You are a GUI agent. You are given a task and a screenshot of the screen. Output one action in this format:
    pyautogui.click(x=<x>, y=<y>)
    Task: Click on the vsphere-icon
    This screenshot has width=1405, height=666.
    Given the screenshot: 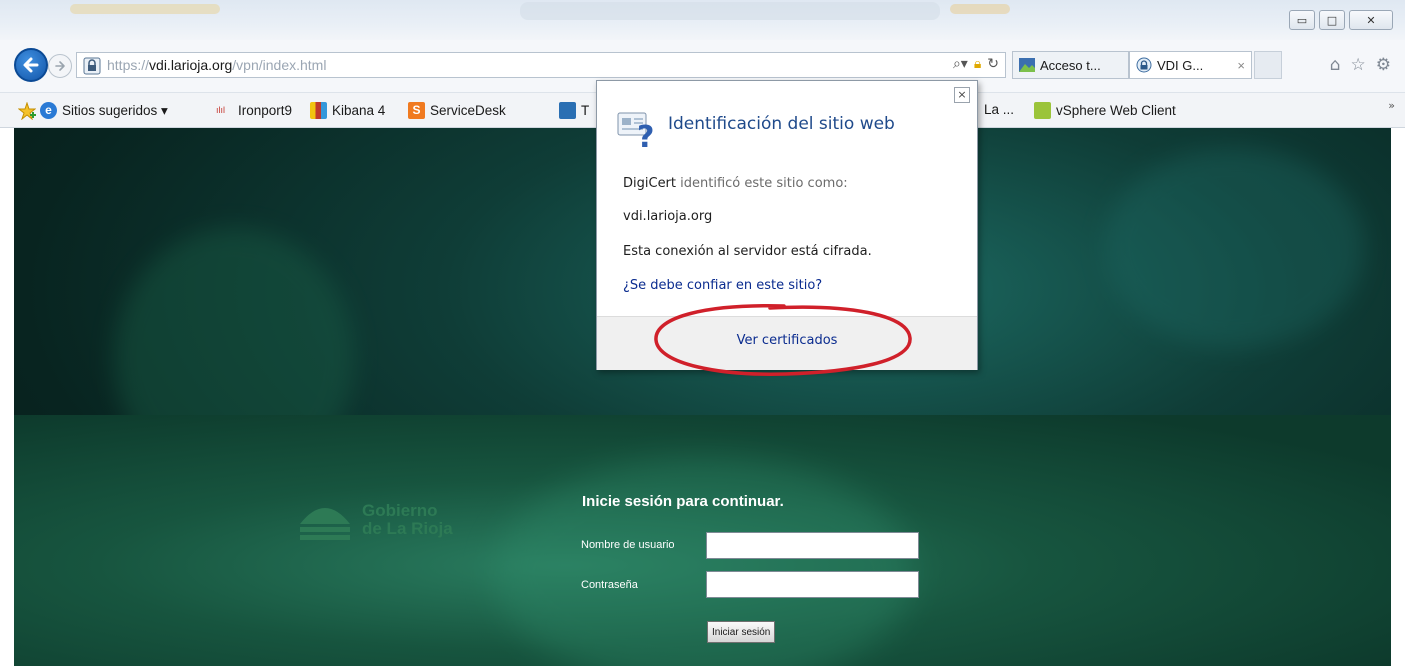 What is the action you would take?
    pyautogui.click(x=1042, y=110)
    